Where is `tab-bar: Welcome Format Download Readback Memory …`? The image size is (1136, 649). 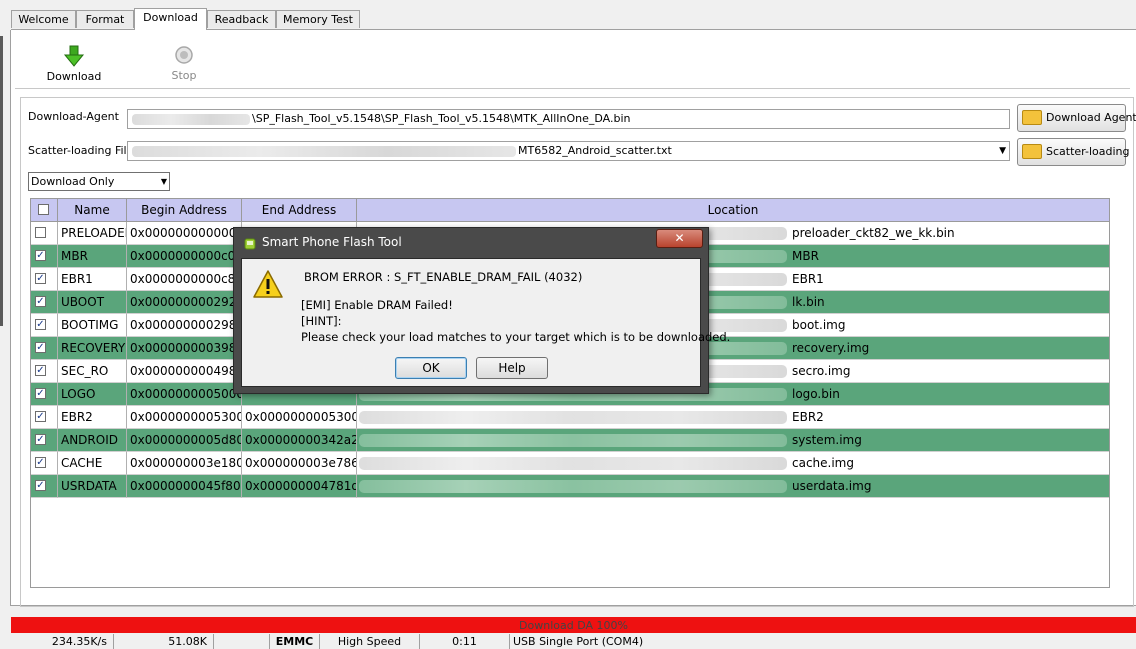 tab-bar: Welcome Format Download Readback Memory … is located at coordinates (568, 15).